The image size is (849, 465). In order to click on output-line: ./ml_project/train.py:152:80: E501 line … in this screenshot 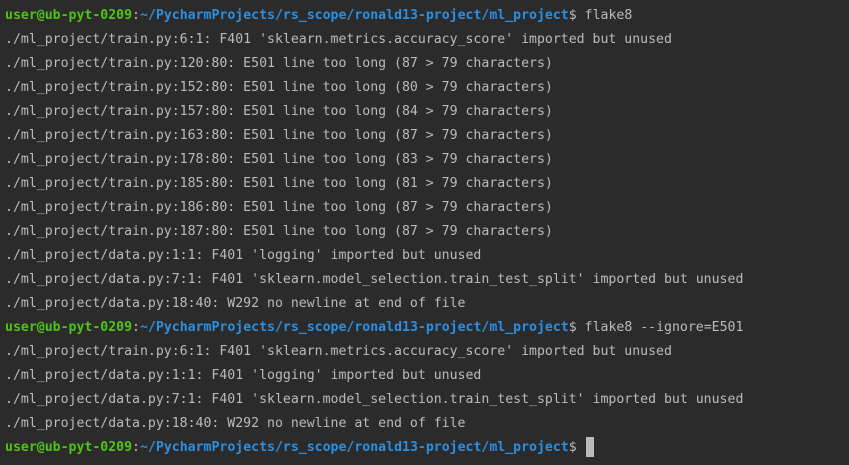, I will do `click(279, 87)`.